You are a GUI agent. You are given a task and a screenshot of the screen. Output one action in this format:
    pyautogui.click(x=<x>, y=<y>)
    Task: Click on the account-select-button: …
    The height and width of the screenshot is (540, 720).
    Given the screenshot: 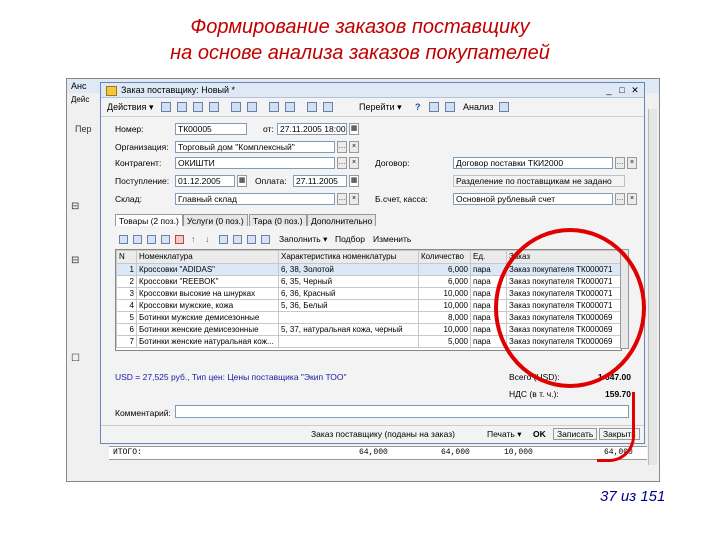 What is the action you would take?
    pyautogui.click(x=620, y=199)
    